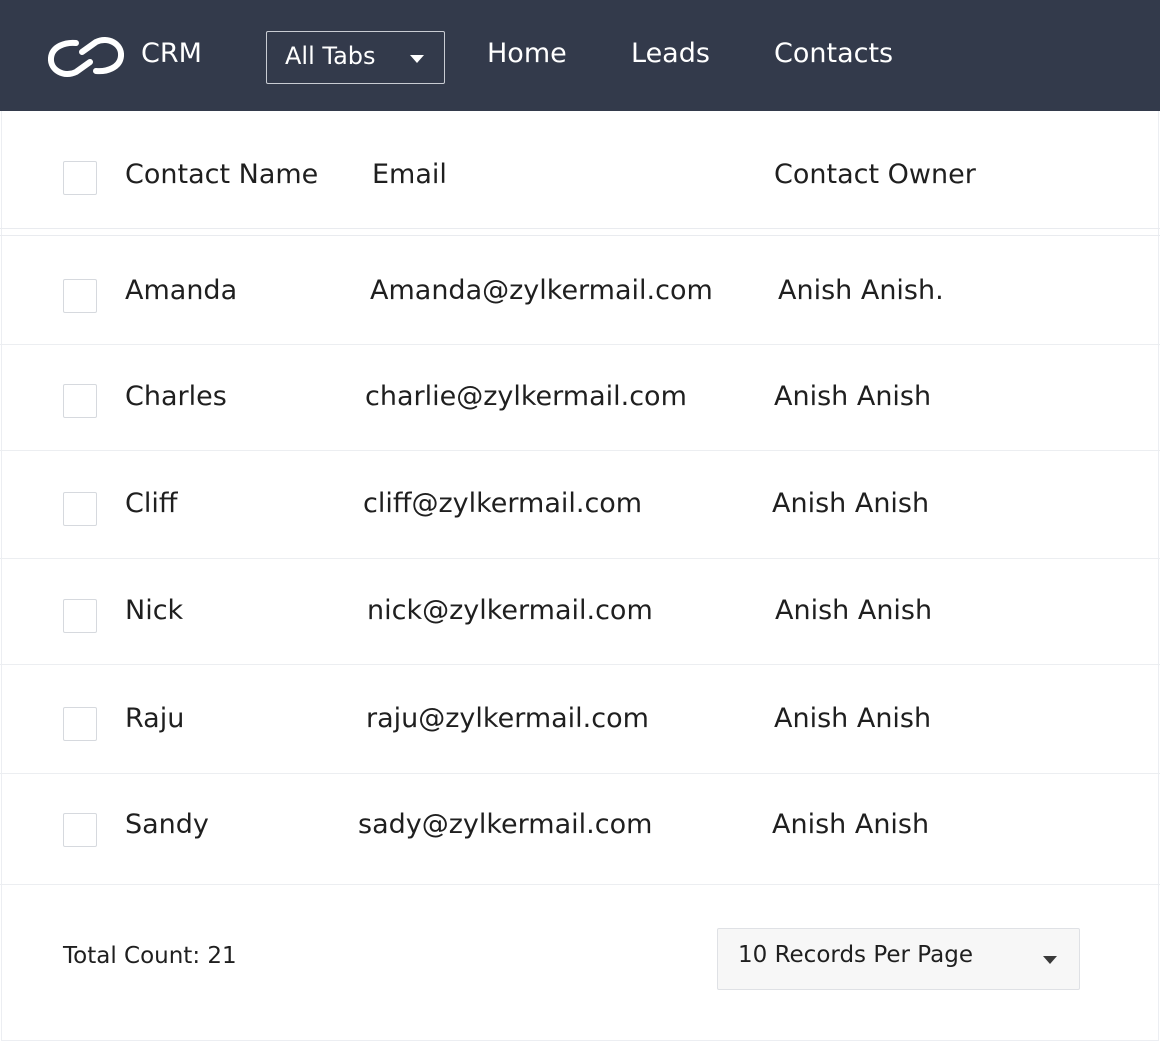  I want to click on top-navigation-bar: CRM All Tabs Home Leads Contacts, so click(580, 55).